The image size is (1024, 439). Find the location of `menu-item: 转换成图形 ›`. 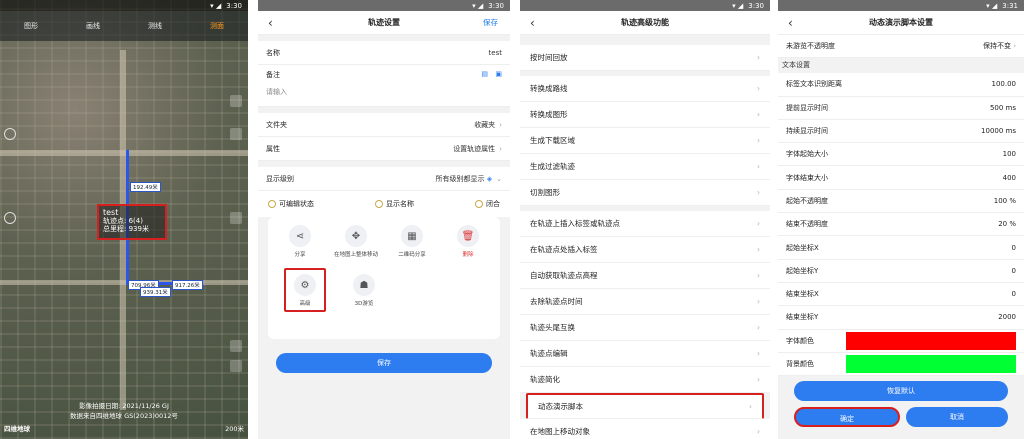

menu-item: 转换成图形 › is located at coordinates (645, 115).